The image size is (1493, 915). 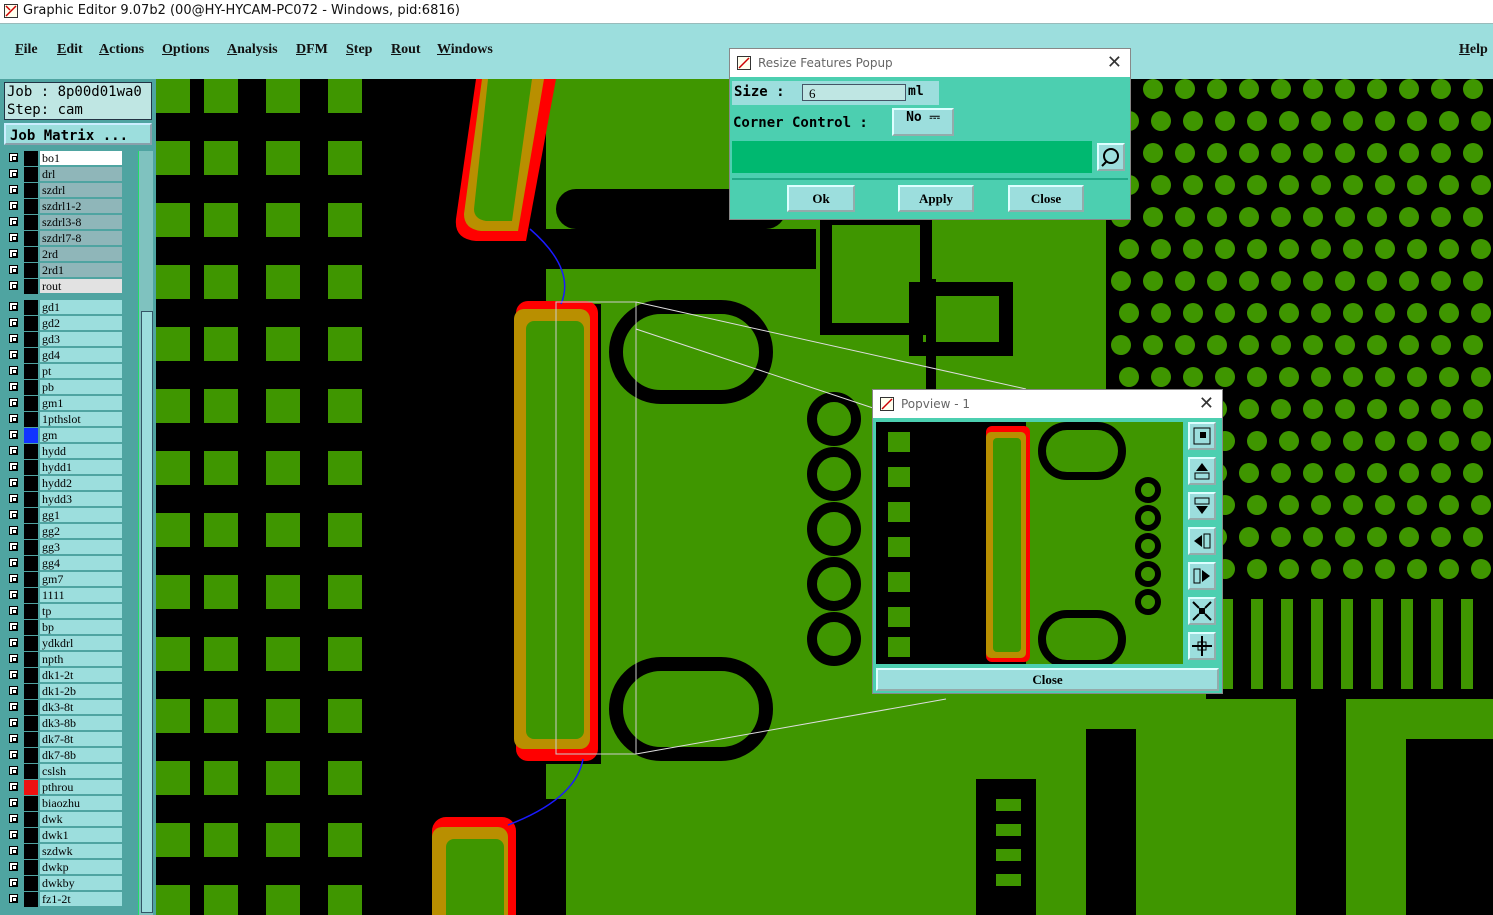 What do you see at coordinates (65, 323) in the screenshot?
I see `layer-row: gd2` at bounding box center [65, 323].